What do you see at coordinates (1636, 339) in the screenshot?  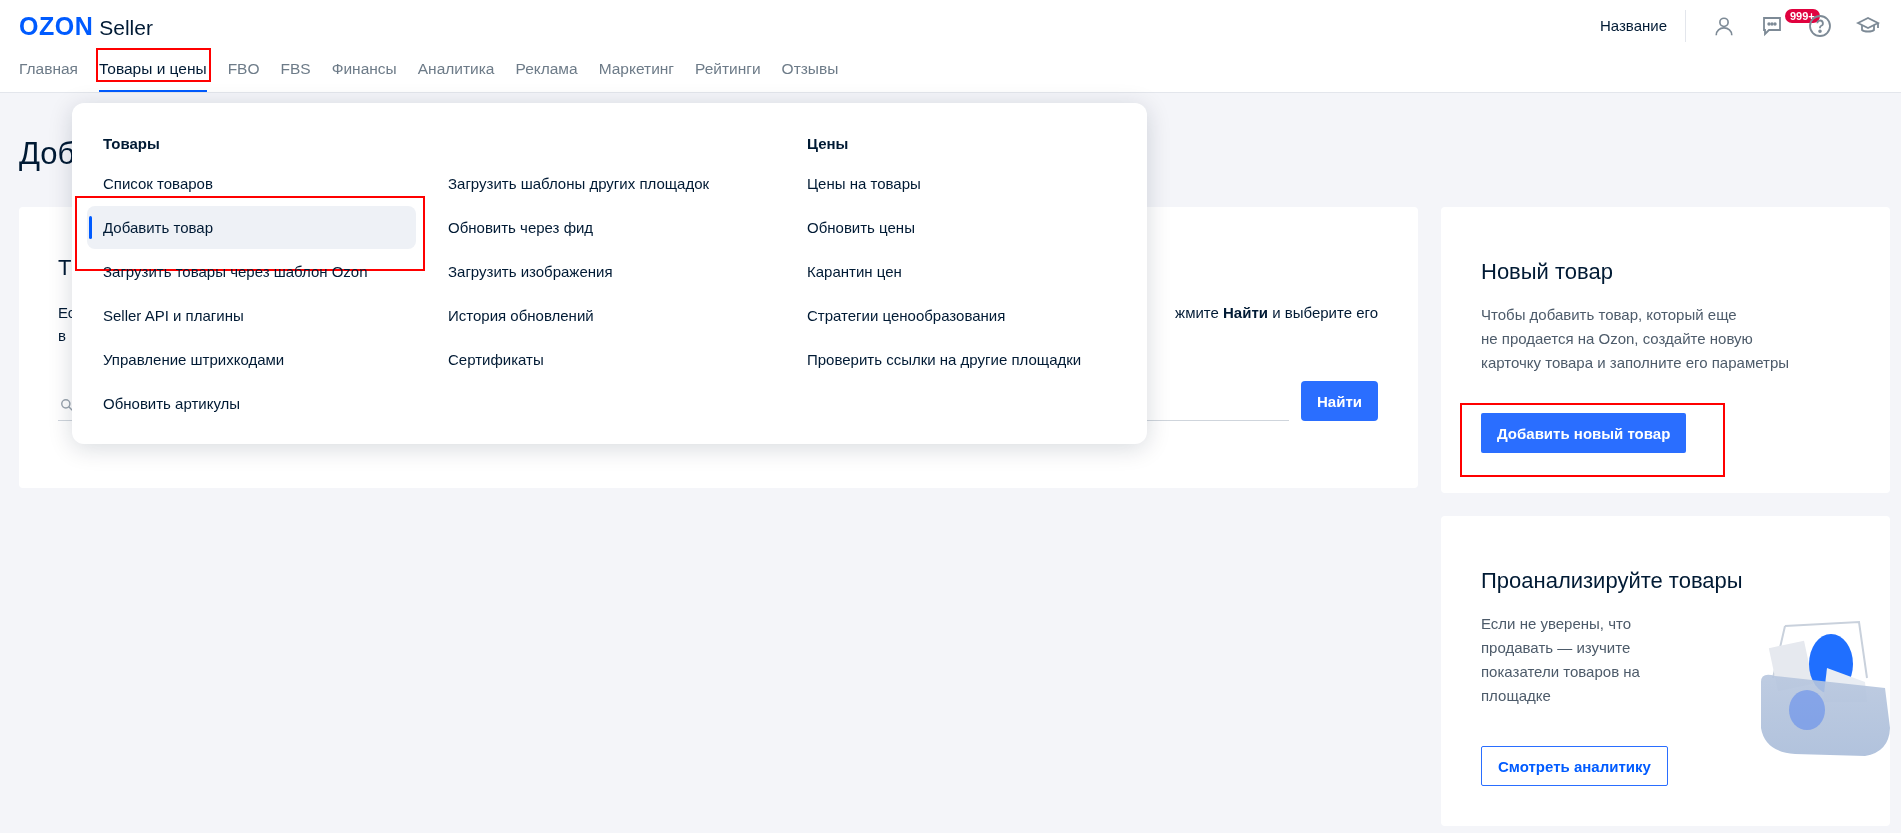 I see `card-text: Чтобы добавить товар, который еще не продается на Ozon, создайте новую карточку товара и заполните его параметры` at bounding box center [1636, 339].